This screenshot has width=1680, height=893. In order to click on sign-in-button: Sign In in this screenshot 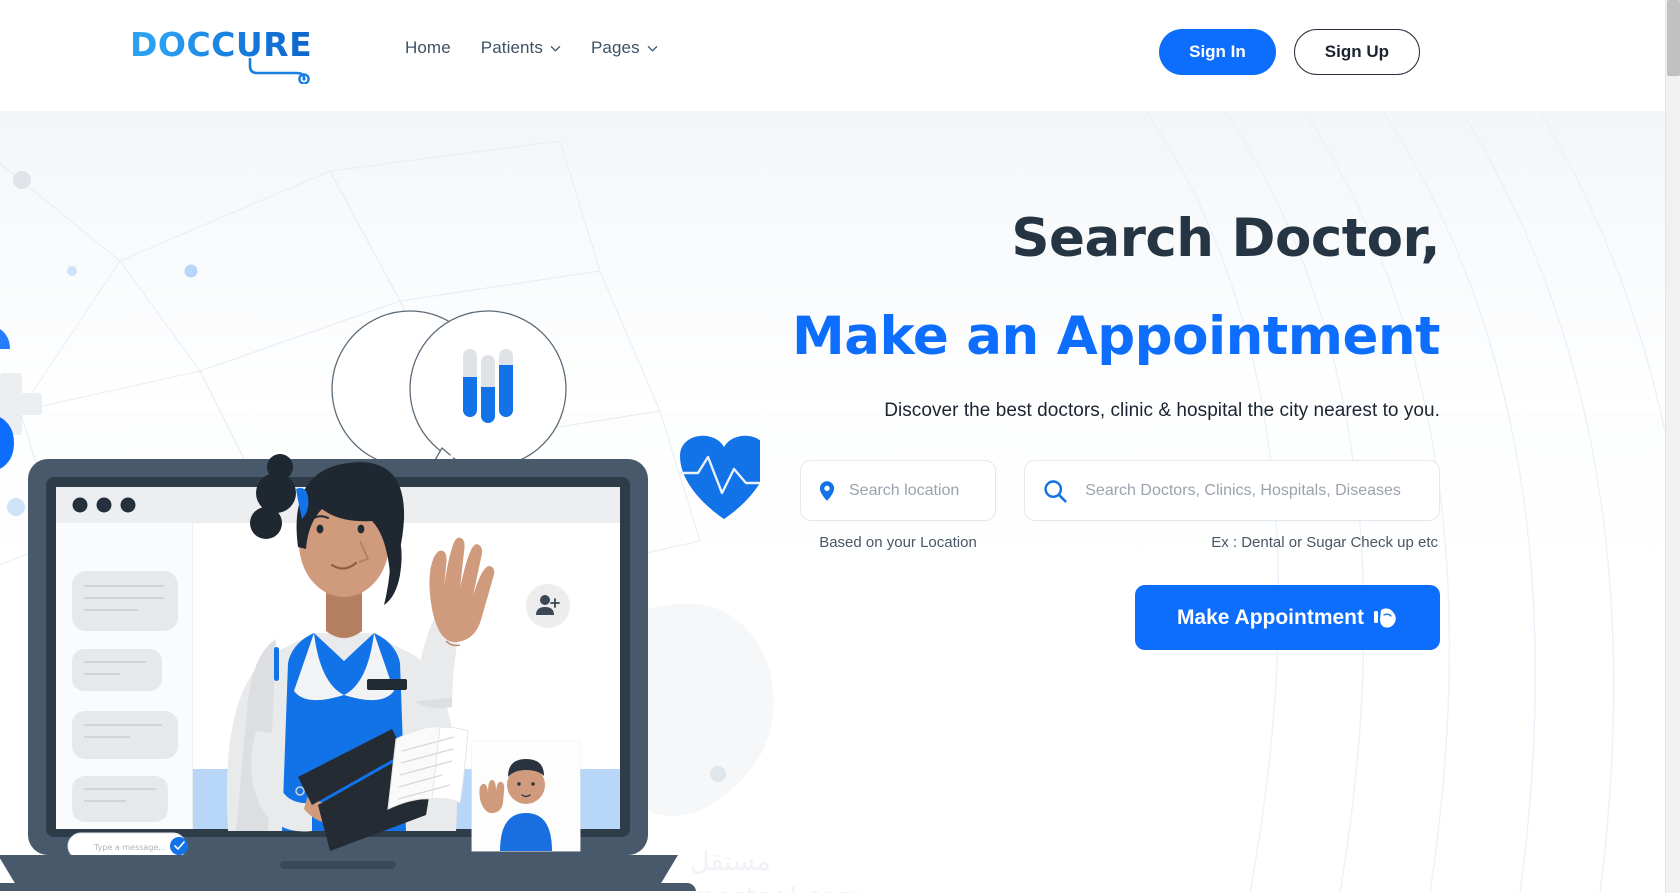, I will do `click(1217, 52)`.